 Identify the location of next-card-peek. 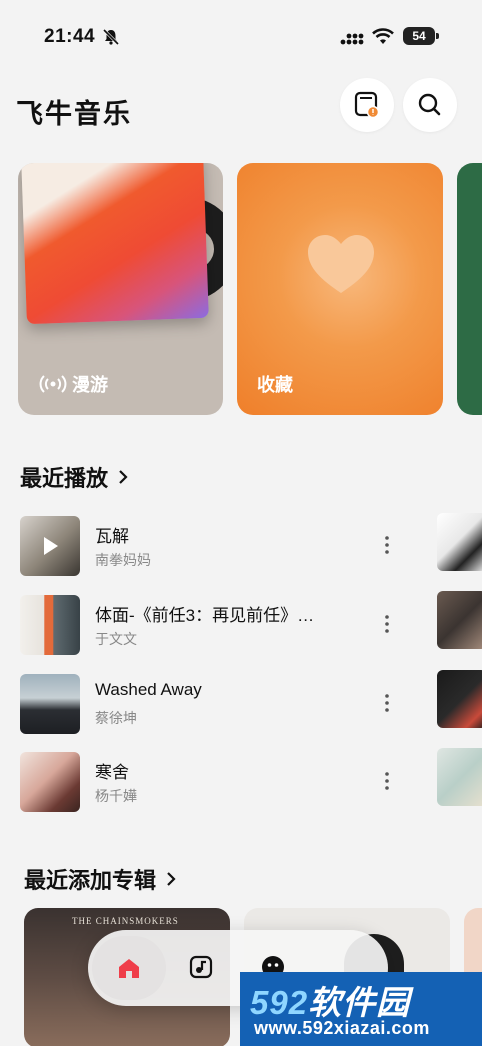
(469, 289).